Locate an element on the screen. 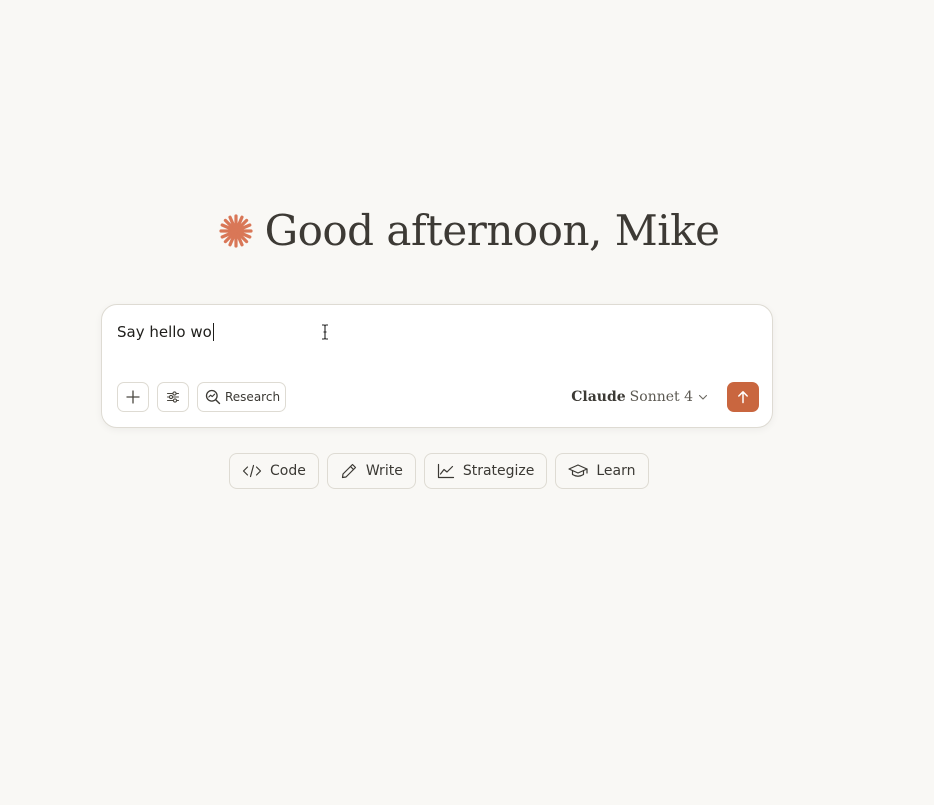 This screenshot has height=805, width=934. arrow-up-icon is located at coordinates (743, 397).